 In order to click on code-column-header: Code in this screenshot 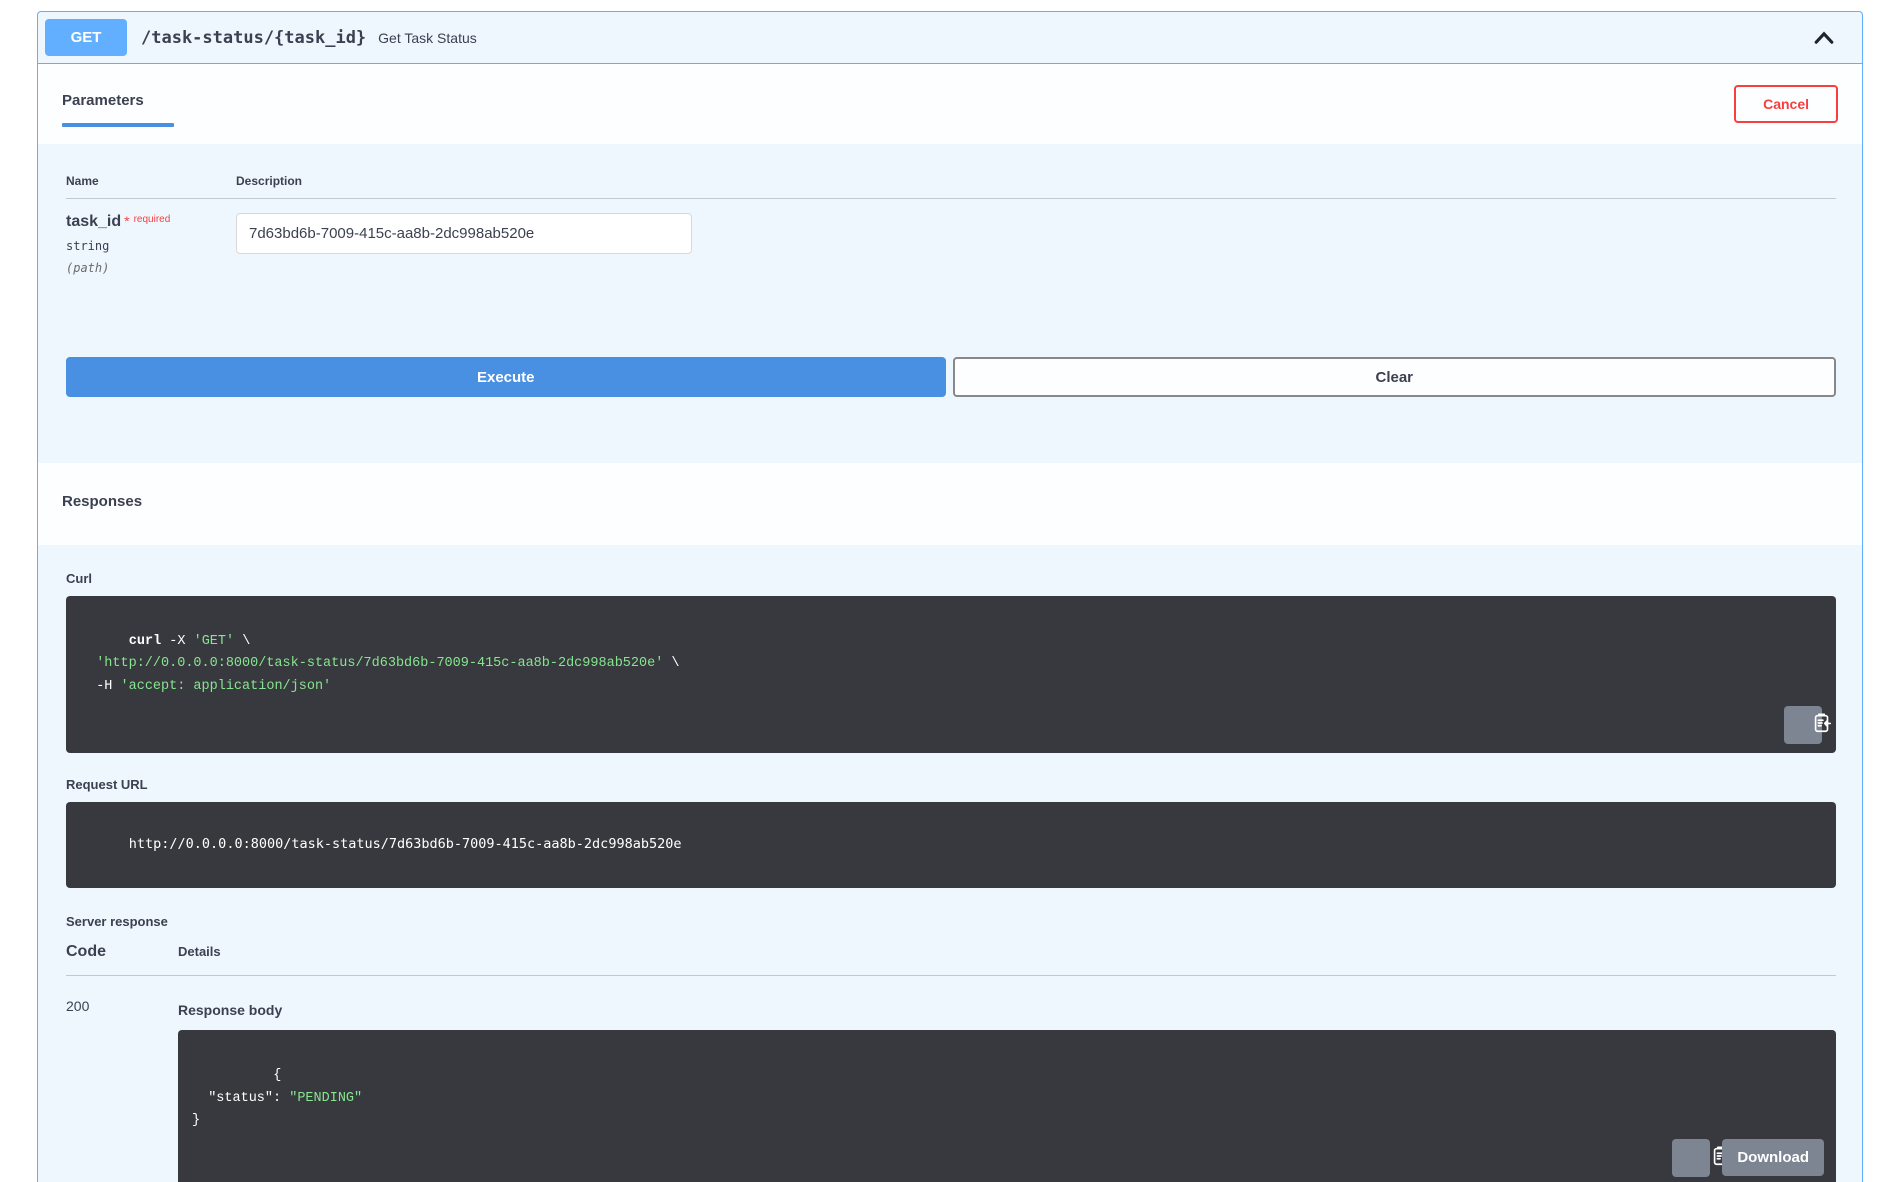, I will do `click(86, 952)`.